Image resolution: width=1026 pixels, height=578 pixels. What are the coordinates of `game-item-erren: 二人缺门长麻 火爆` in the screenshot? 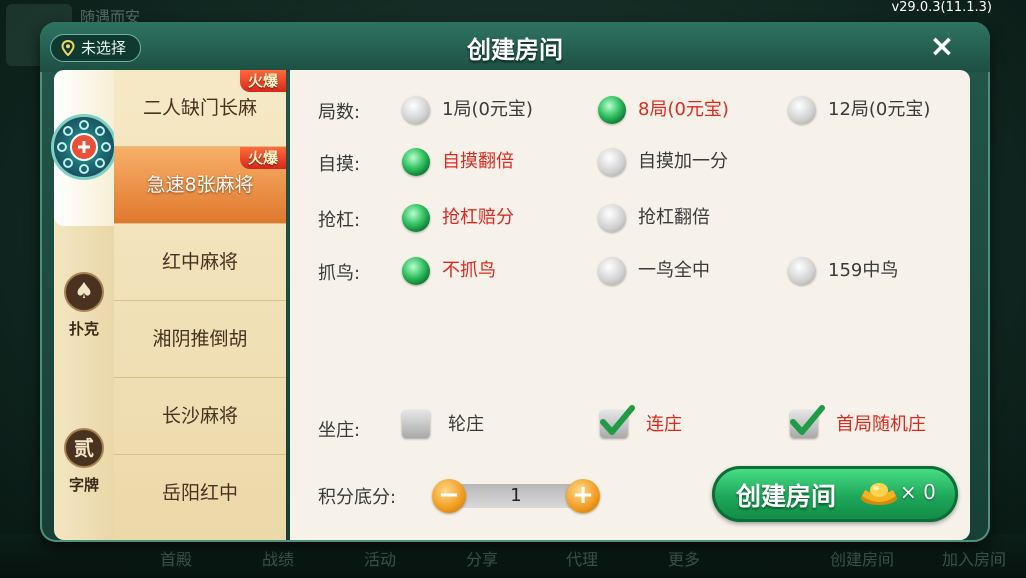 It's located at (200, 108).